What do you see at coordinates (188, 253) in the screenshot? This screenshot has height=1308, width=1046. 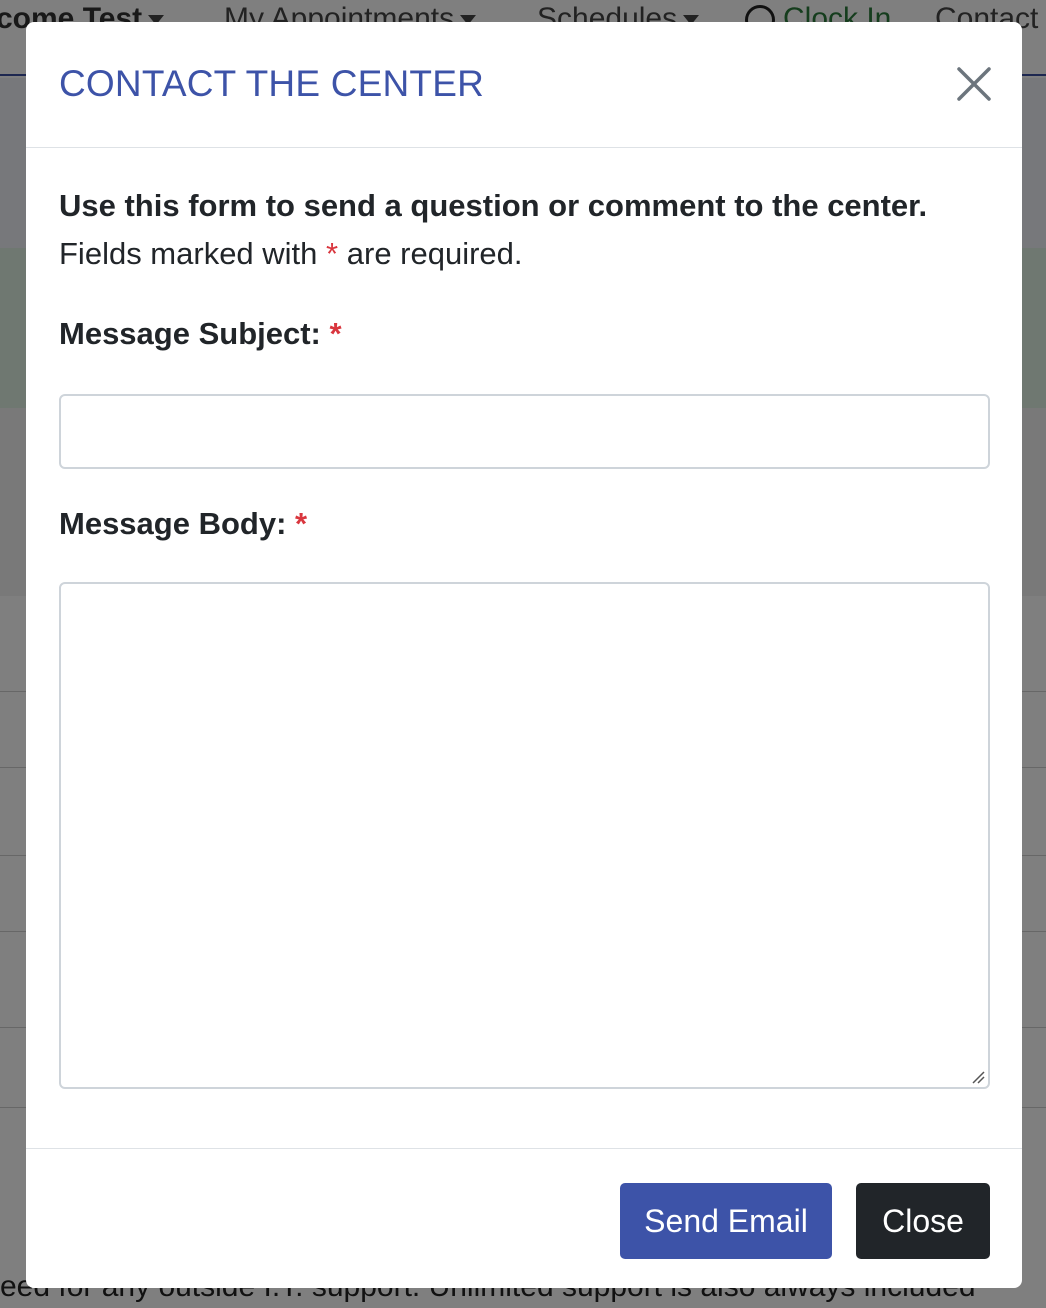 I see `required-note-text: Fields marked with` at bounding box center [188, 253].